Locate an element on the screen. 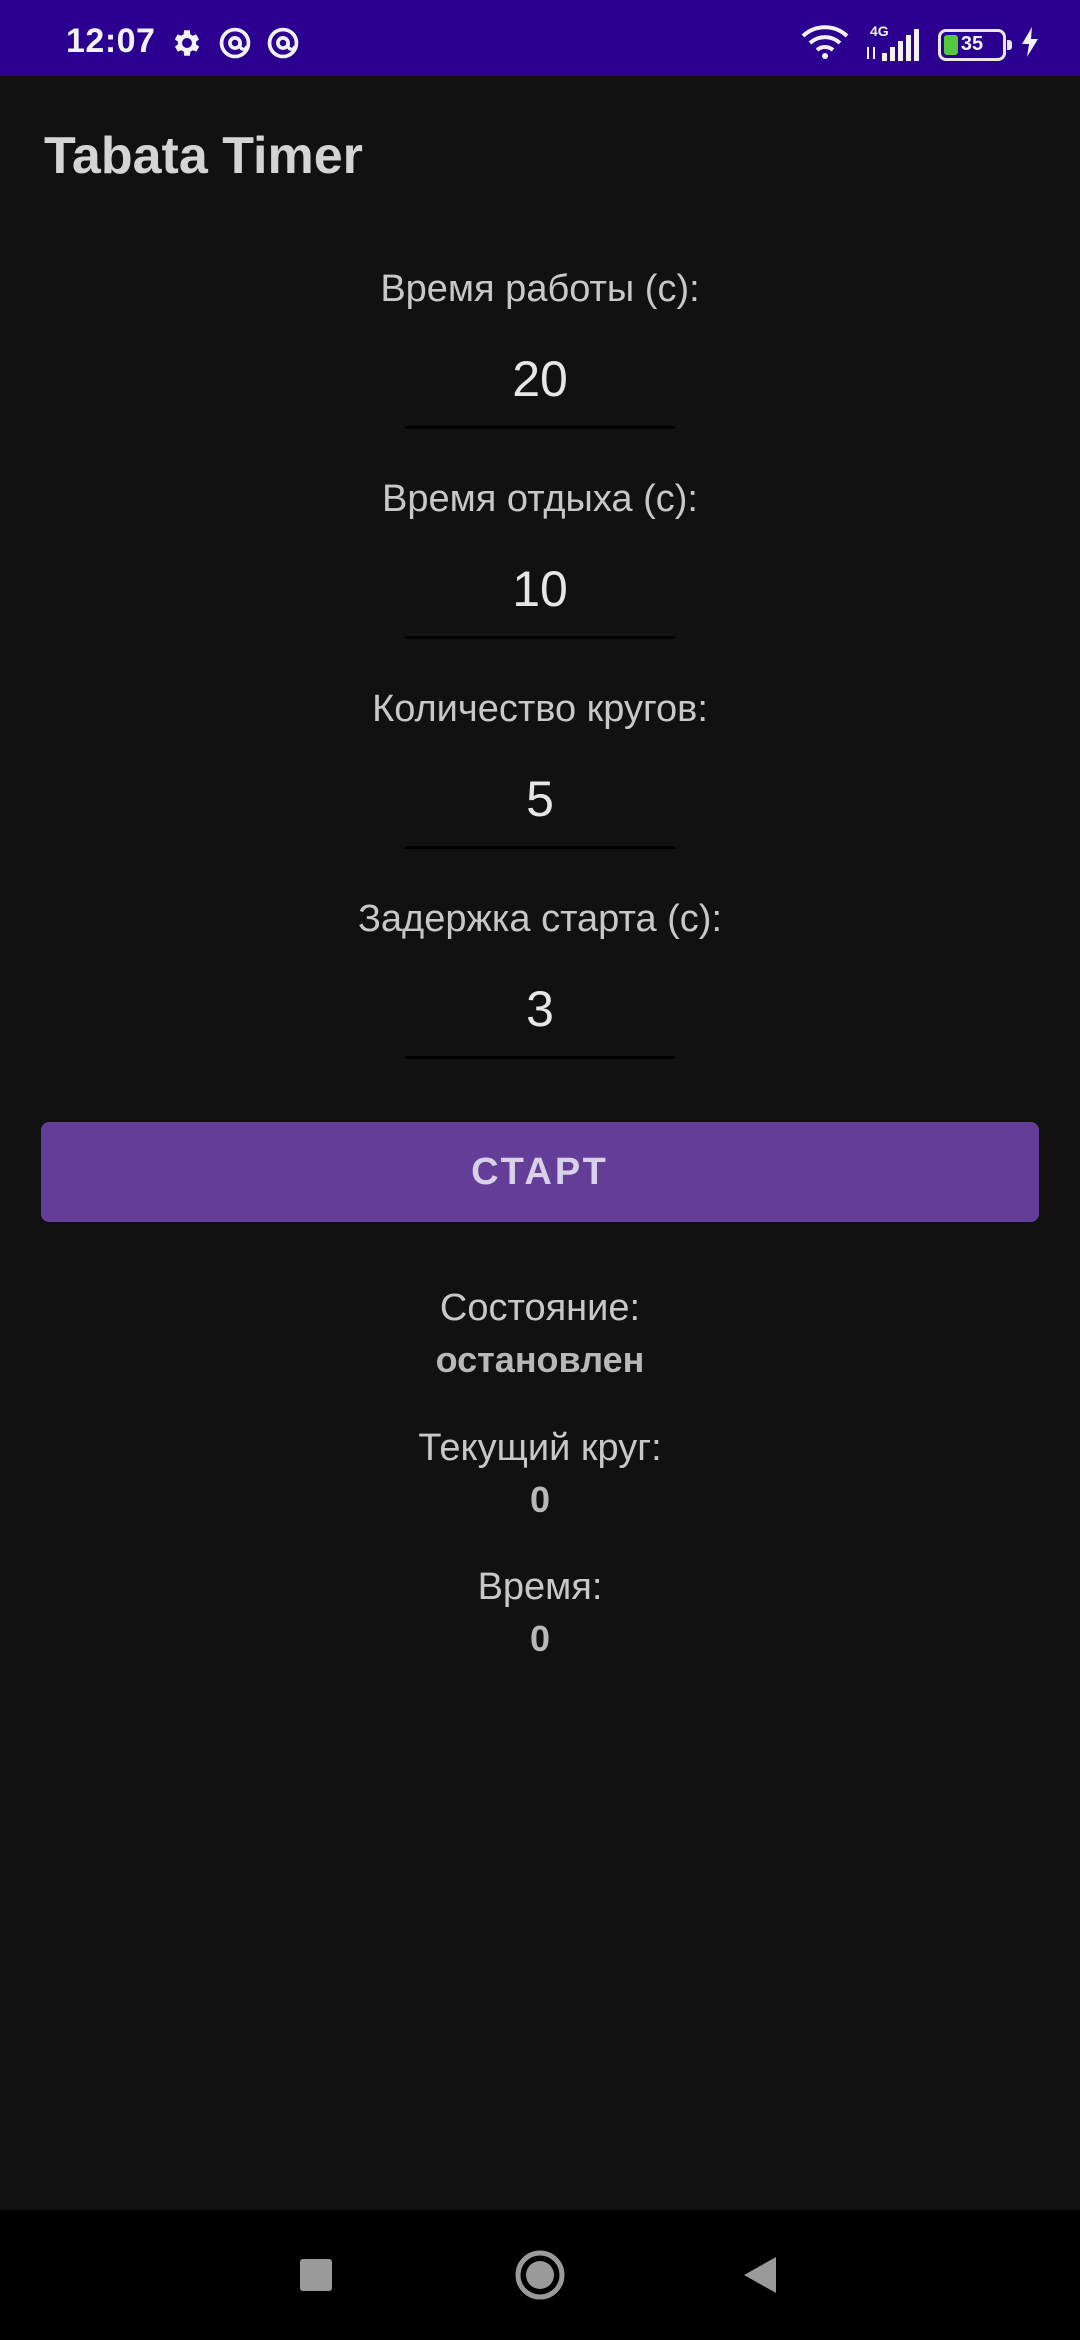  time-label: Время: is located at coordinates (540, 1587).